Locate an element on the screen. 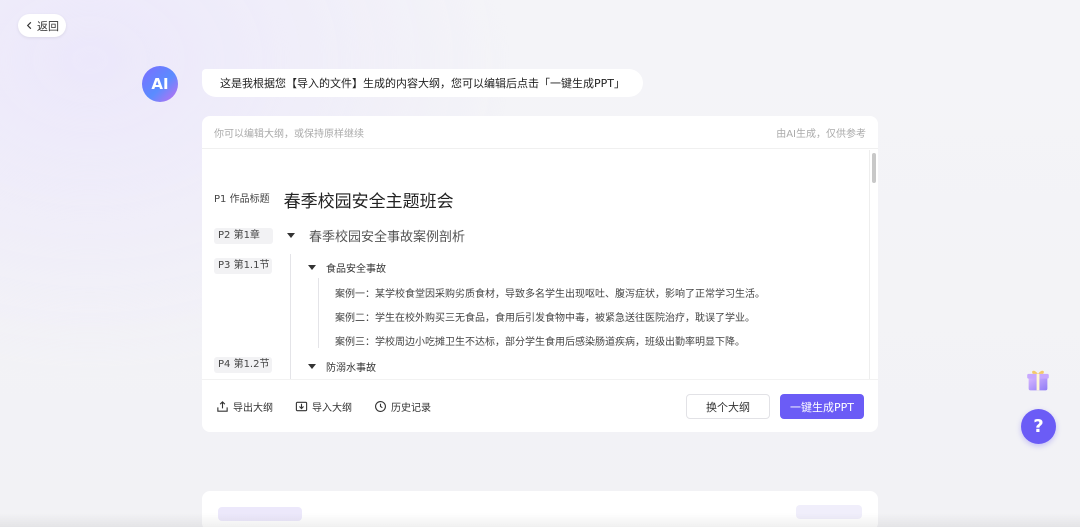 The width and height of the screenshot is (1080, 527). switch-outline-button: 换个大纲 is located at coordinates (728, 406).